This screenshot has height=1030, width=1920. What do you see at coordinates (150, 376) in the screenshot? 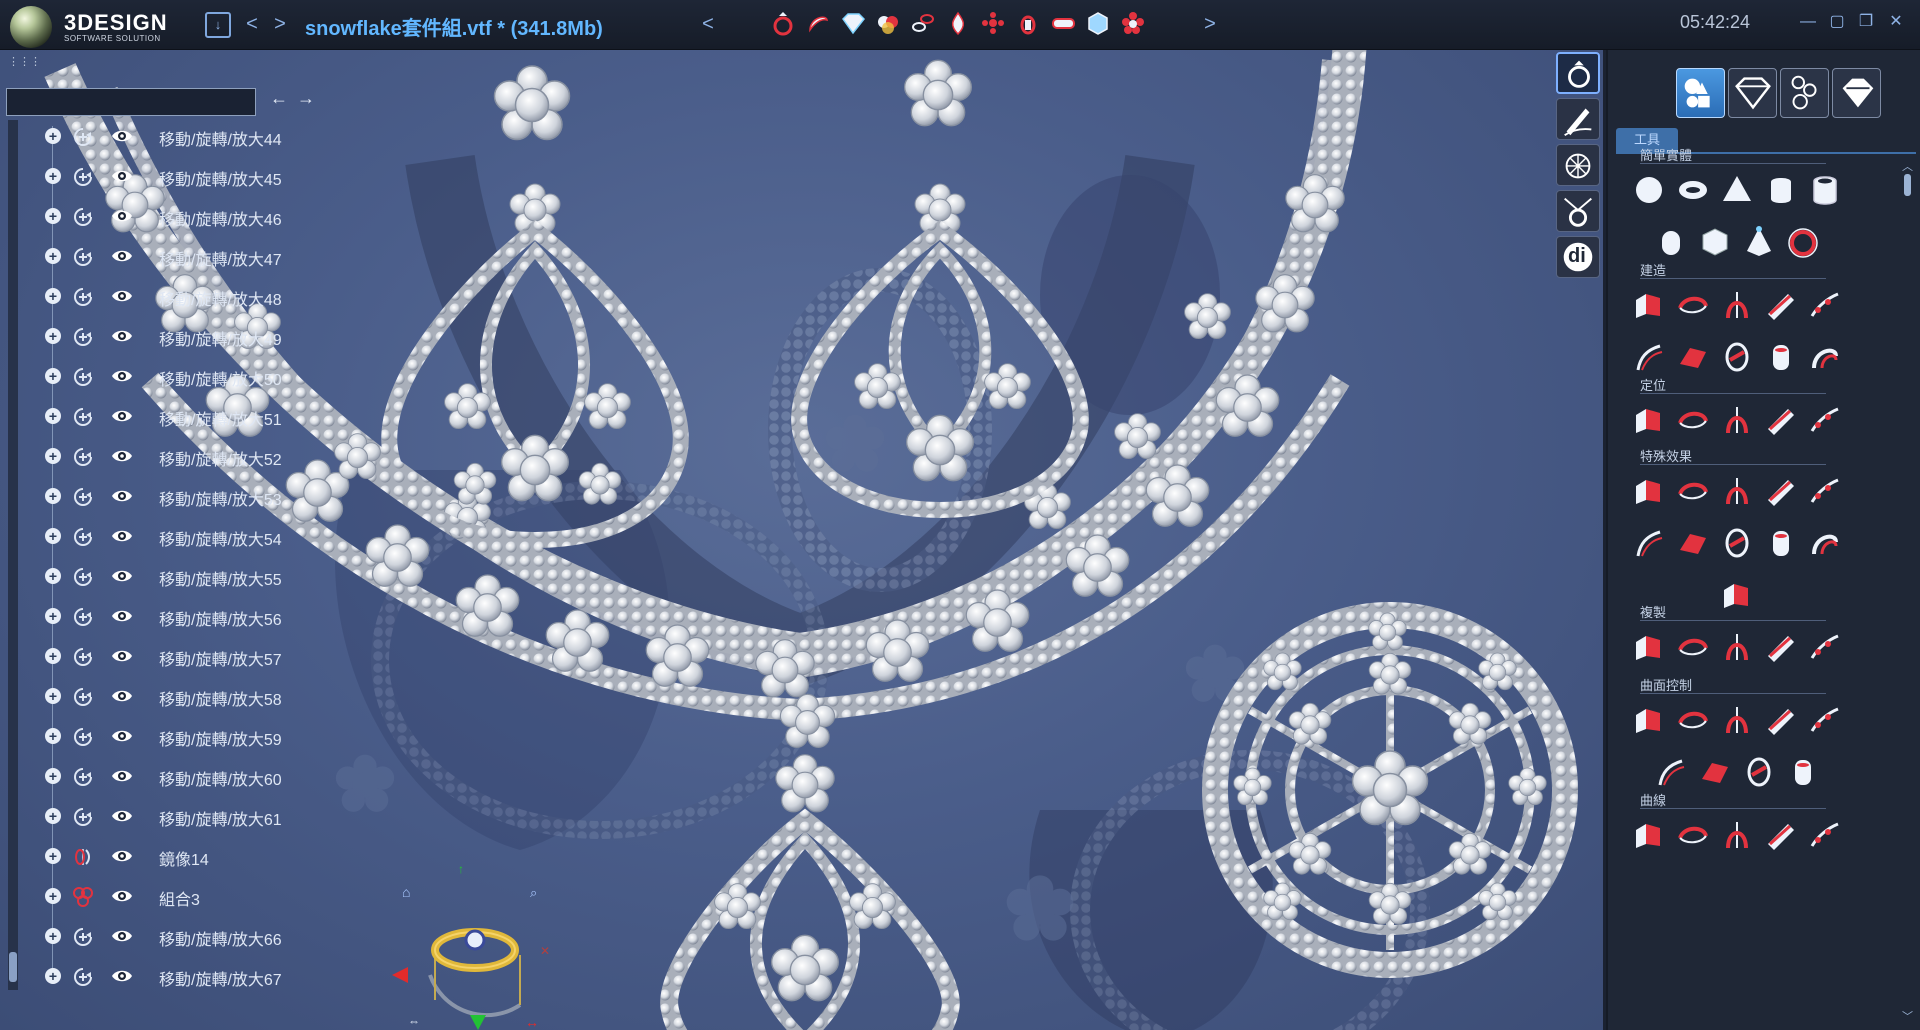
I see `tree-row: + 移動/旋轉/放大50` at bounding box center [150, 376].